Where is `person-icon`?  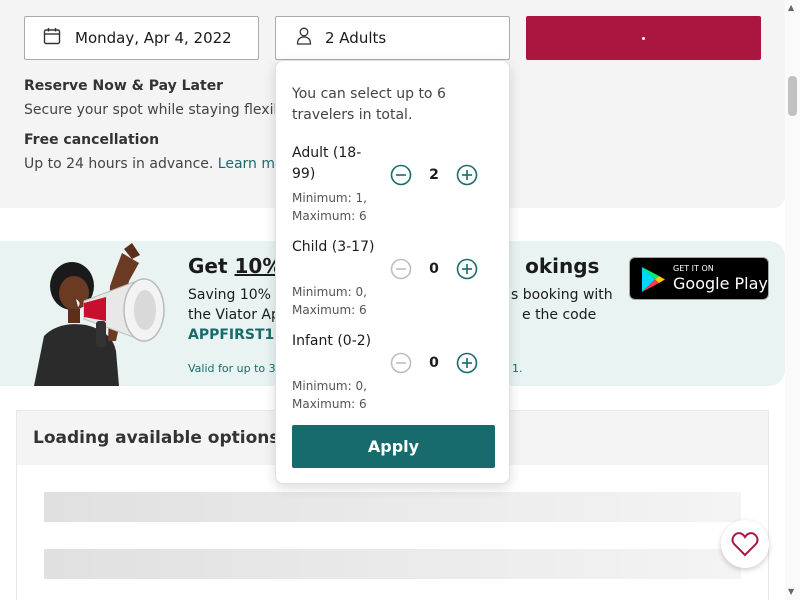 person-icon is located at coordinates (304, 38).